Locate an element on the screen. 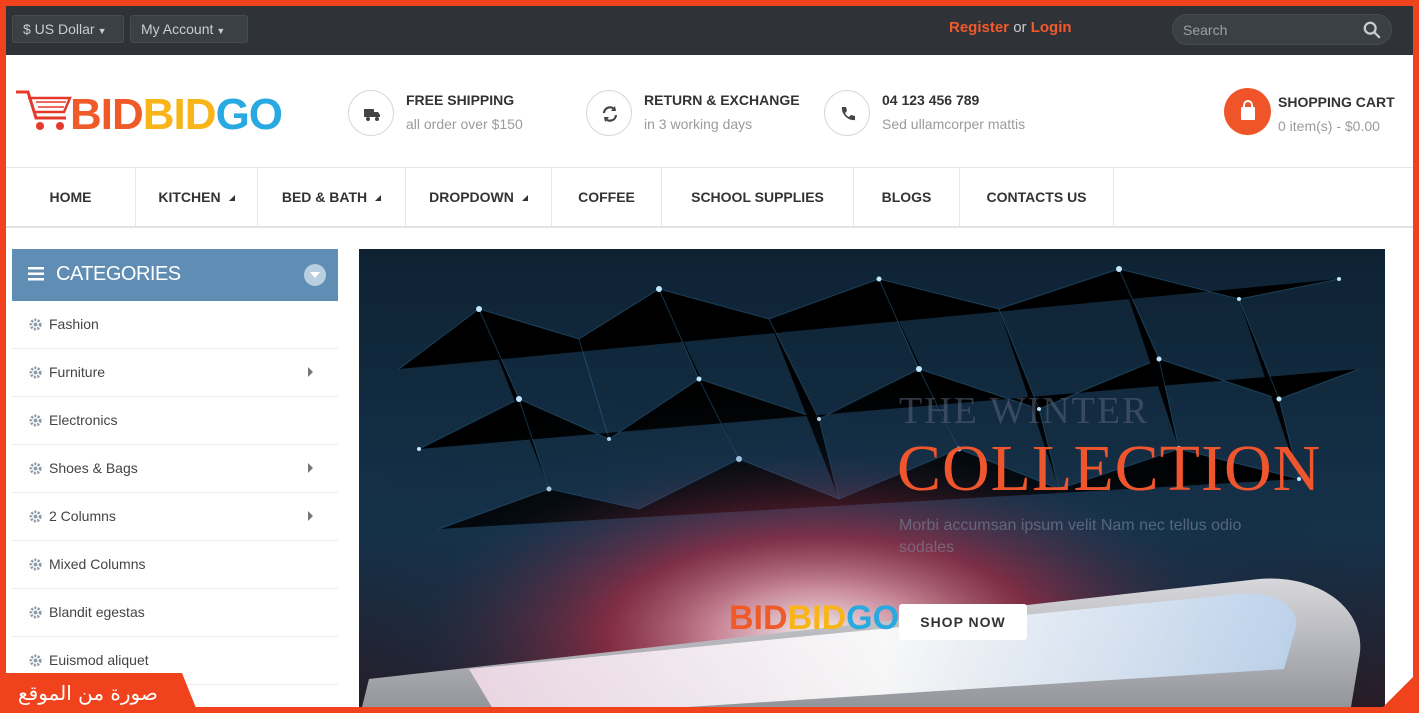 Image resolution: width=1419 pixels, height=713 pixels. nav-item-contacts: CONTACTS US is located at coordinates (1037, 197).